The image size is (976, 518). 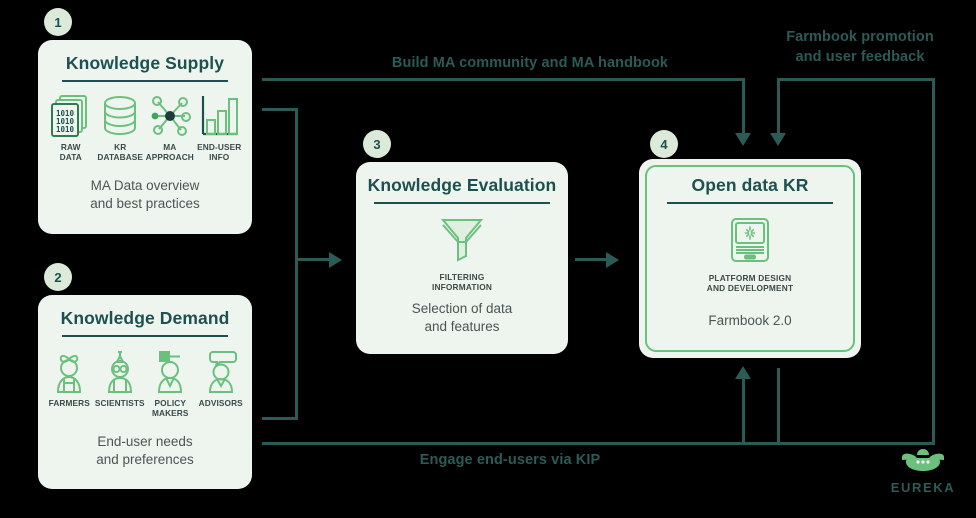 What do you see at coordinates (335, 260) in the screenshot?
I see `arrow-into-card3` at bounding box center [335, 260].